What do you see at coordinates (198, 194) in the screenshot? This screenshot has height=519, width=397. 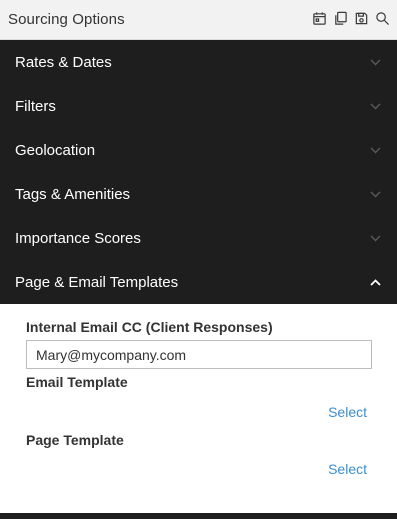 I see `accordion-tags-amenities: Tags & Amenities` at bounding box center [198, 194].